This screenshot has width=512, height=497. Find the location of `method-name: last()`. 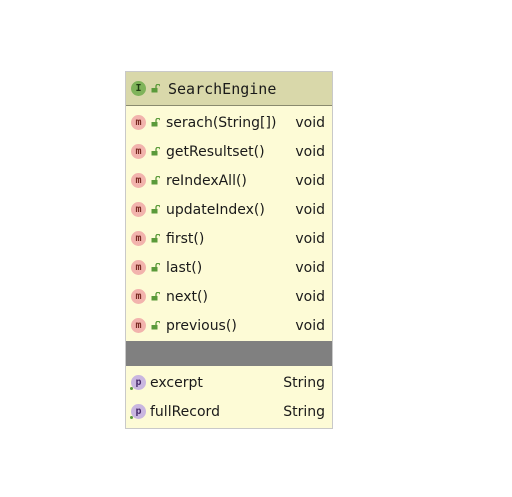

method-name: last() is located at coordinates (184, 267).